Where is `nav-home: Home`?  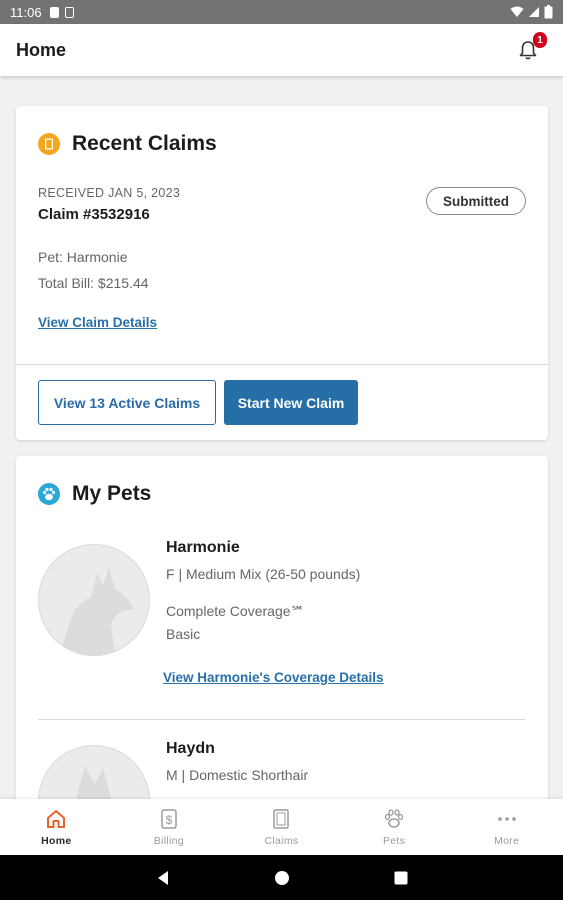
nav-home: Home is located at coordinates (56, 827).